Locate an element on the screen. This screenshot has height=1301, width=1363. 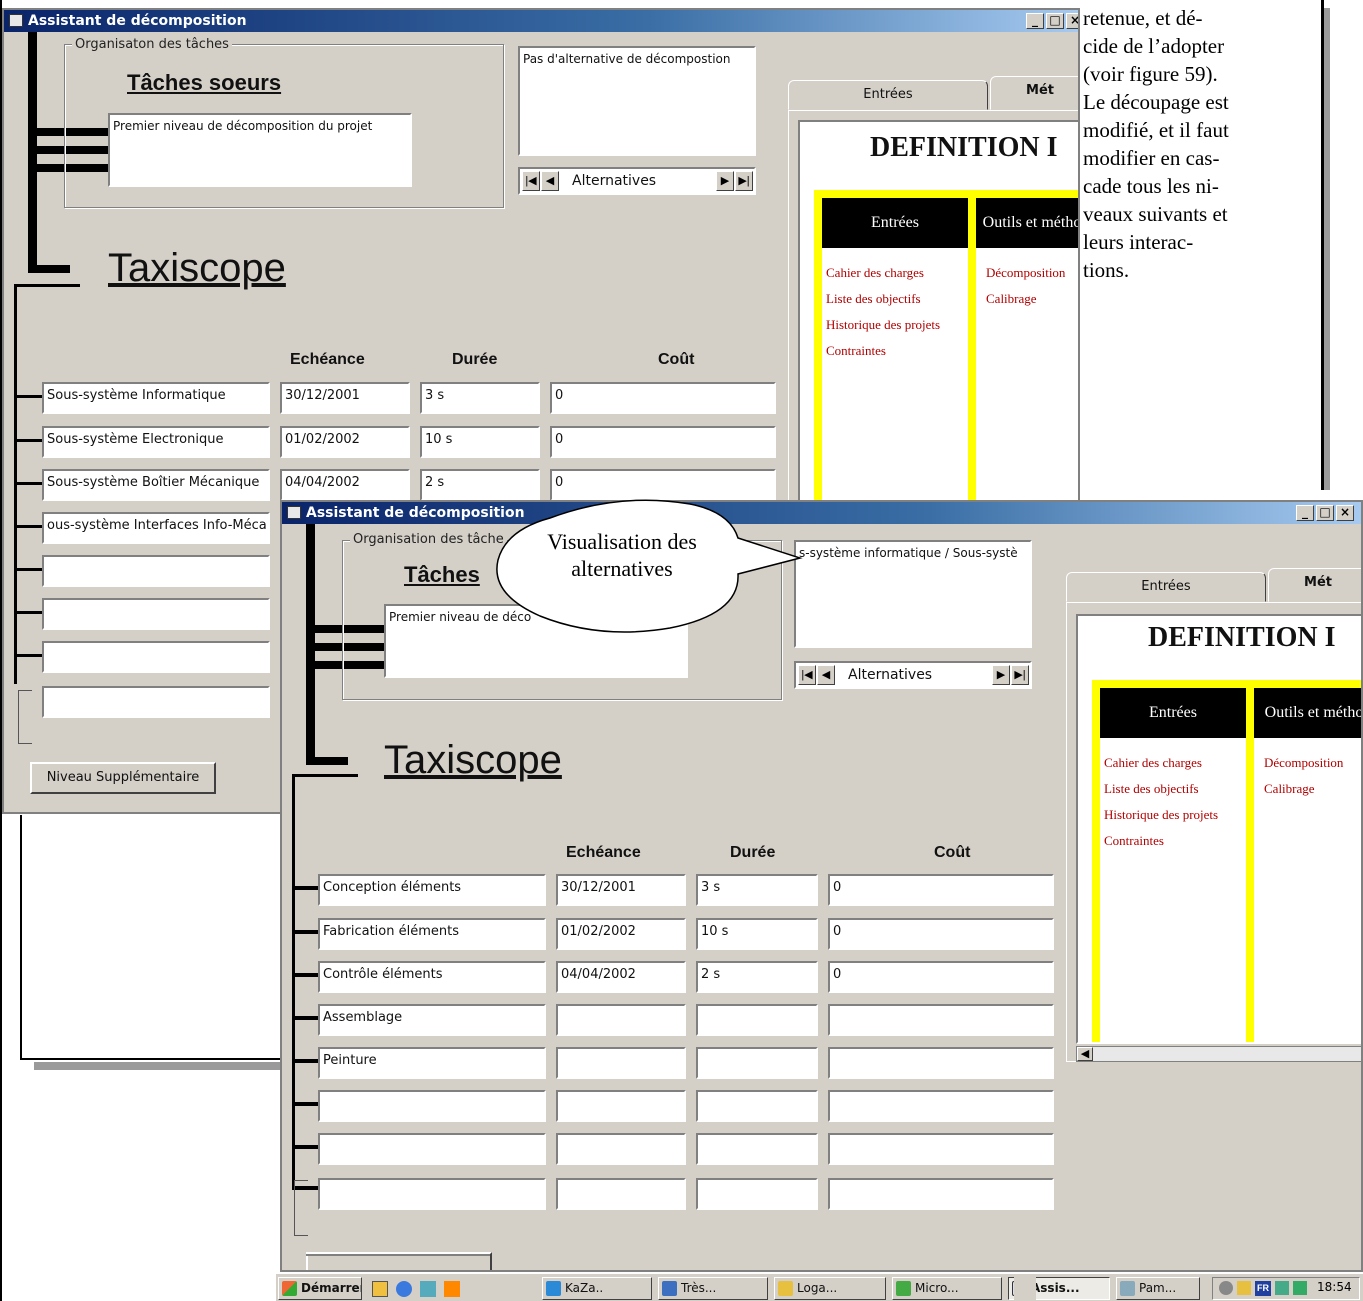
start-button: Démarrer is located at coordinates (320, 1288).